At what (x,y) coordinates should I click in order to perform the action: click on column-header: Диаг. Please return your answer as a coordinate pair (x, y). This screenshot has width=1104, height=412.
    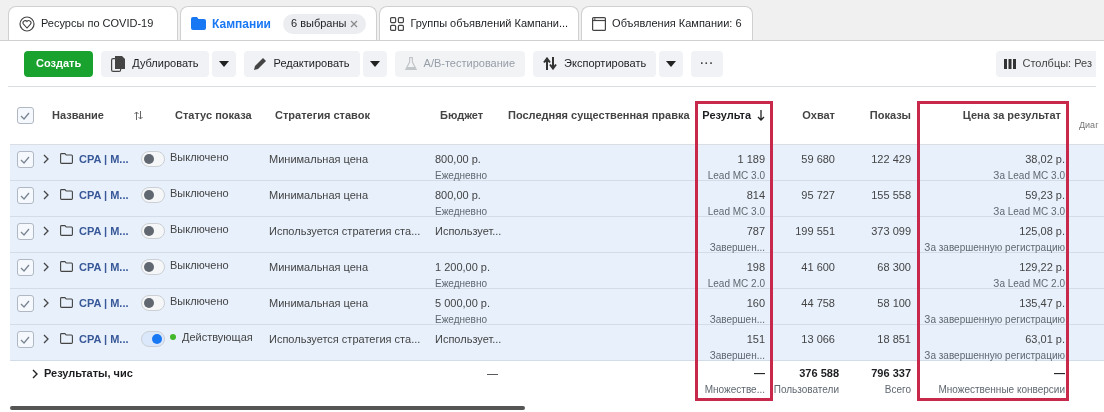
    Looking at the image, I should click on (1089, 125).